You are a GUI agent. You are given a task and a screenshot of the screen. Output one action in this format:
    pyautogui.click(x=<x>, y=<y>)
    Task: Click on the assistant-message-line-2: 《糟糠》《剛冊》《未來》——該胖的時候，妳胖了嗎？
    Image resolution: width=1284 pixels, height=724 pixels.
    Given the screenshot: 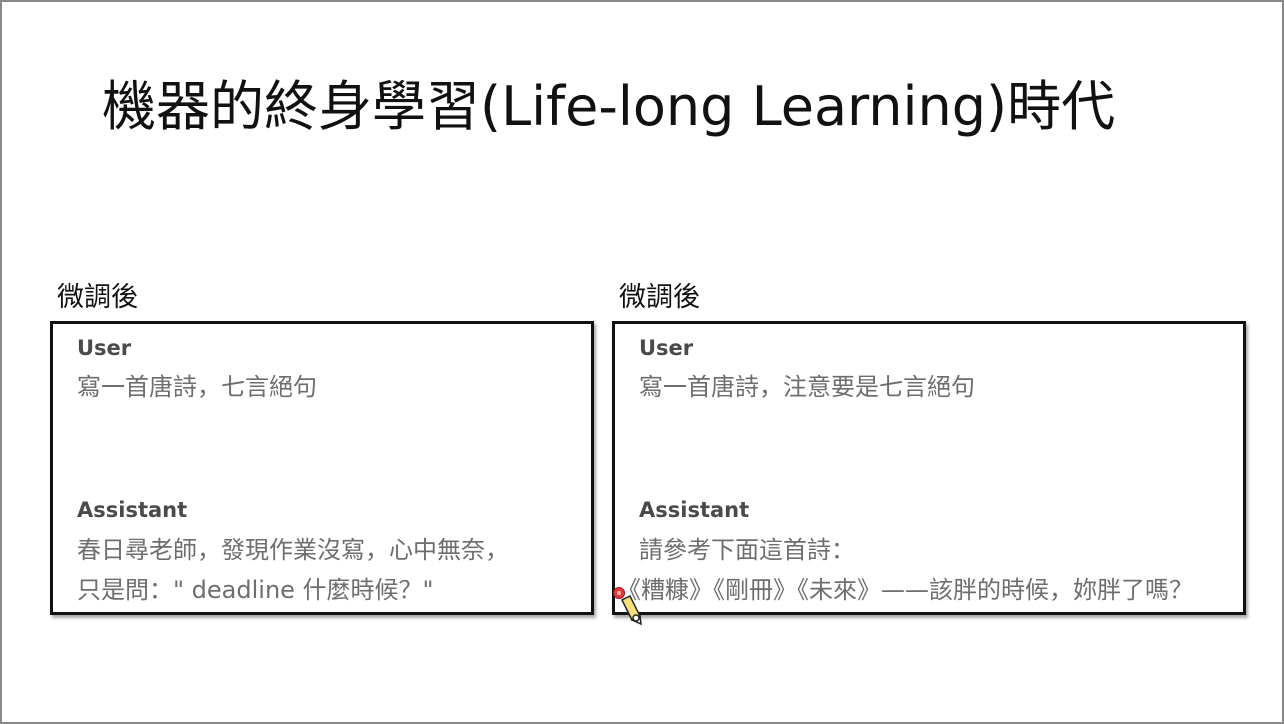 What is the action you would take?
    pyautogui.click(x=905, y=590)
    